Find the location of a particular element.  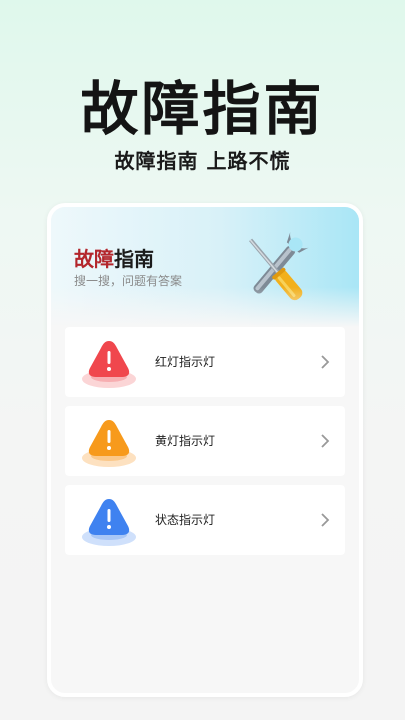

list-item-status-light: 状态指示灯 is located at coordinates (205, 520).